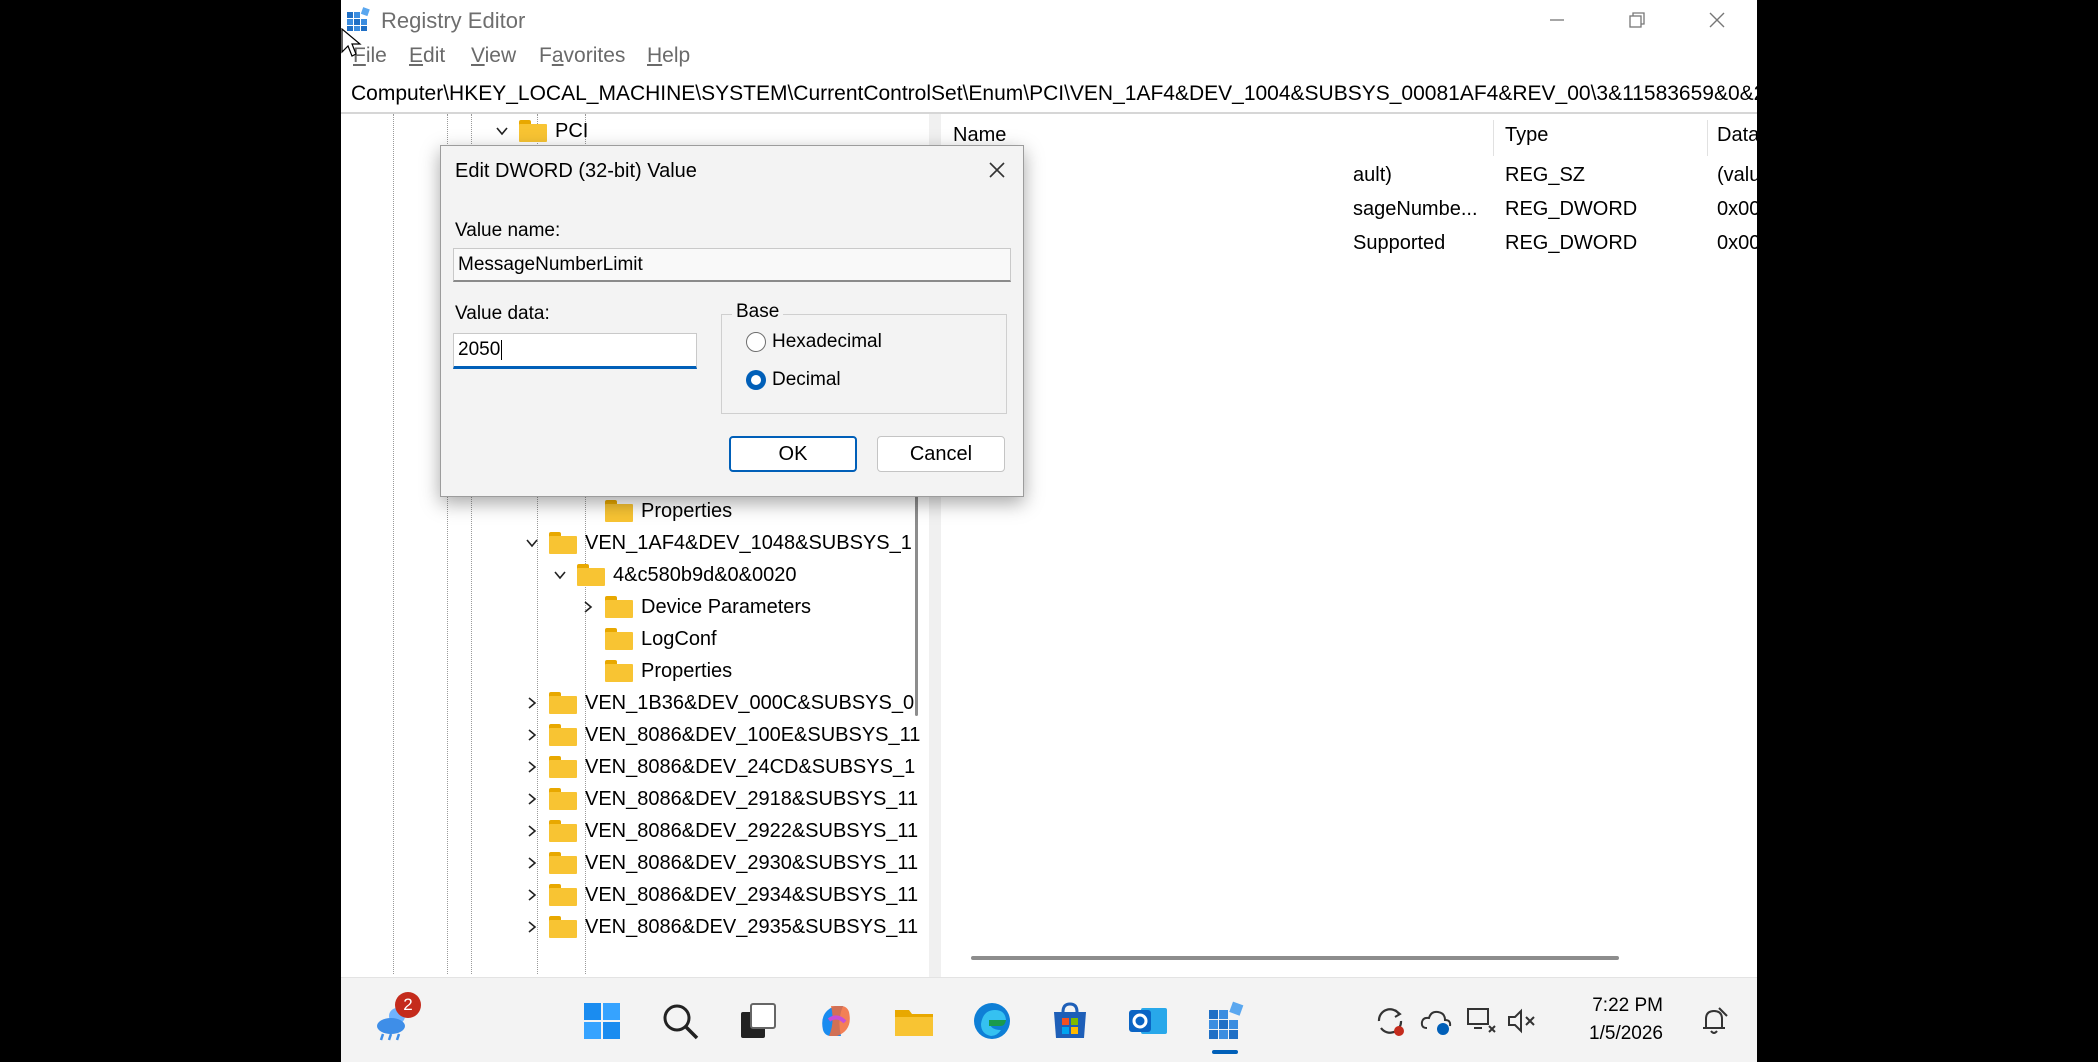 The image size is (2098, 1062). Describe the element at coordinates (668, 56) in the screenshot. I see `menu-help: Help` at that location.